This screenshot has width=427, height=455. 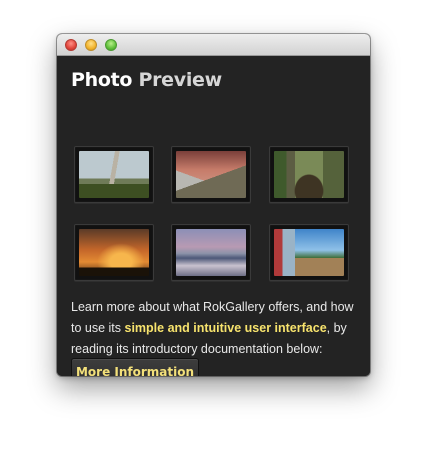 What do you see at coordinates (102, 80) in the screenshot?
I see `title-photo: Photo` at bounding box center [102, 80].